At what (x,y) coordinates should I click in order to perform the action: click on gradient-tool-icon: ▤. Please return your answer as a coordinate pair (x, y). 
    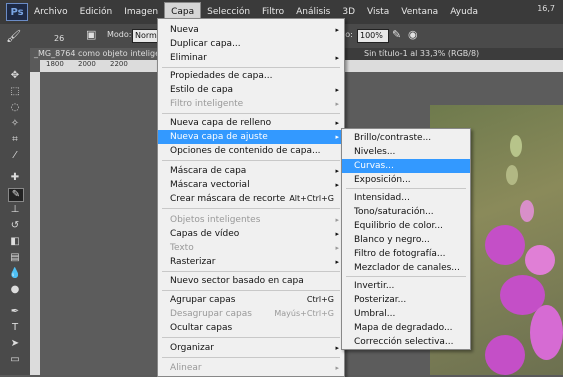
    Looking at the image, I should click on (15, 258).